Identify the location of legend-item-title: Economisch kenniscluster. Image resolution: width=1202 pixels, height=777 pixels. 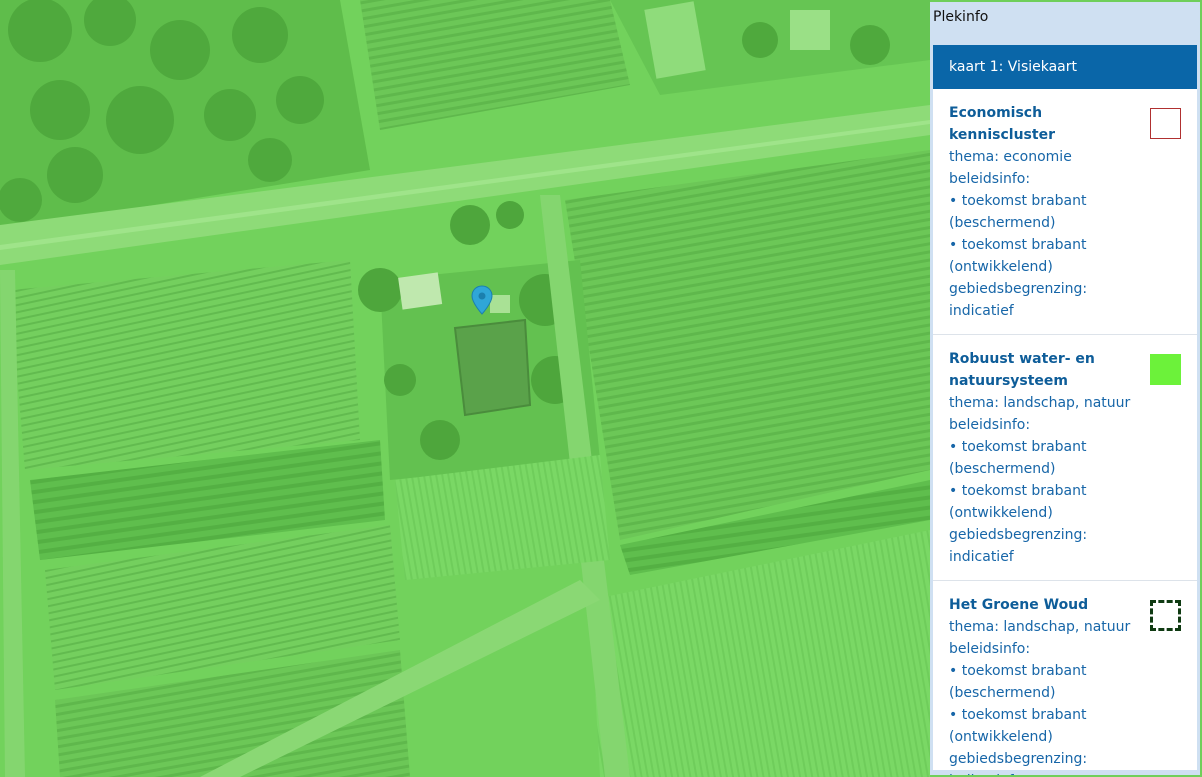
(1002, 124).